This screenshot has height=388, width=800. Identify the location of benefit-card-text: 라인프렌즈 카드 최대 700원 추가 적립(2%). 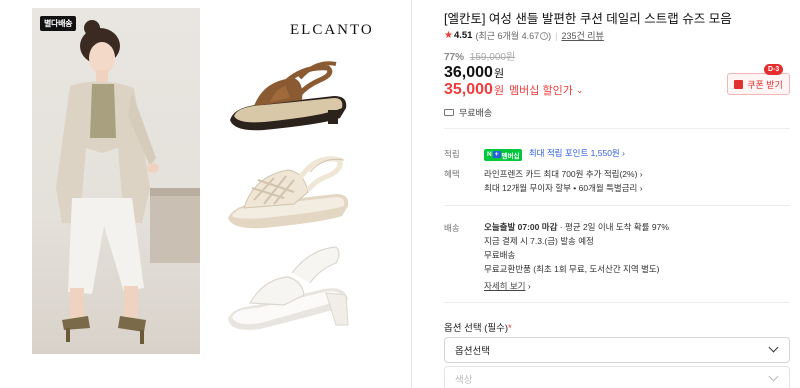
(561, 174).